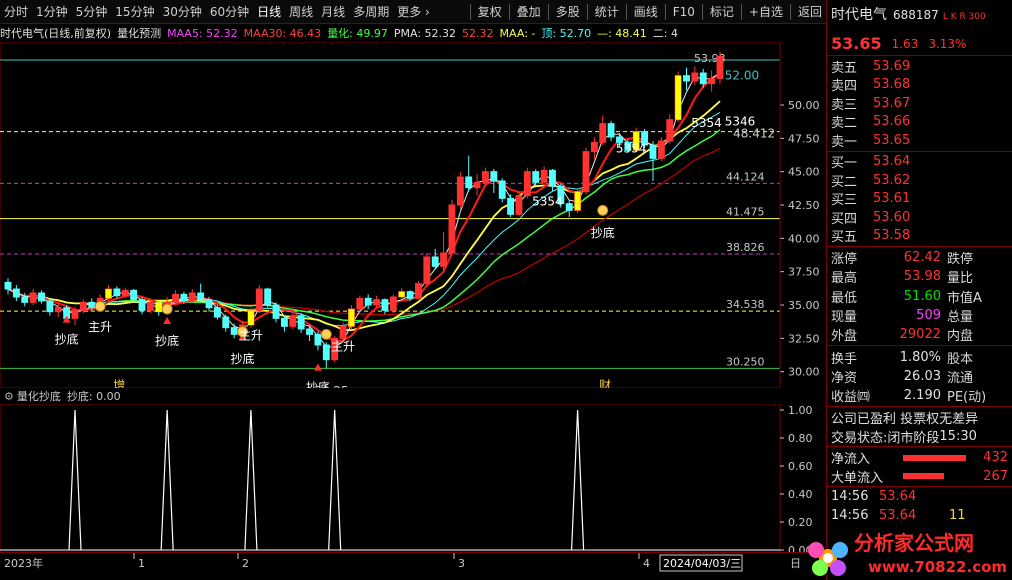 The image size is (1012, 580). I want to click on bid-row: 买二 53.62, so click(919, 180).